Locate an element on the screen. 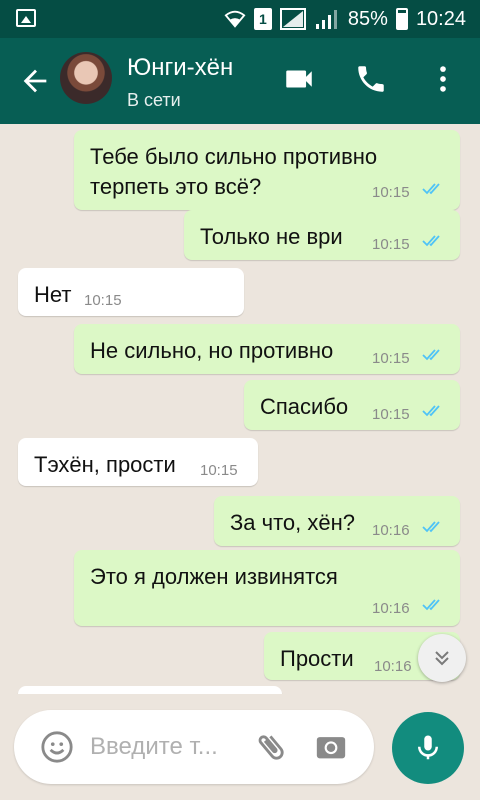  signal-strength-icon is located at coordinates (326, 19).